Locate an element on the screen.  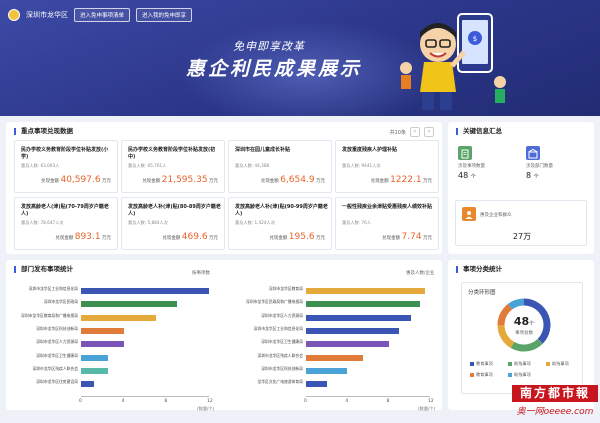
dept-stats-title: 部门发布事项统计 is located at coordinates (43, 269).